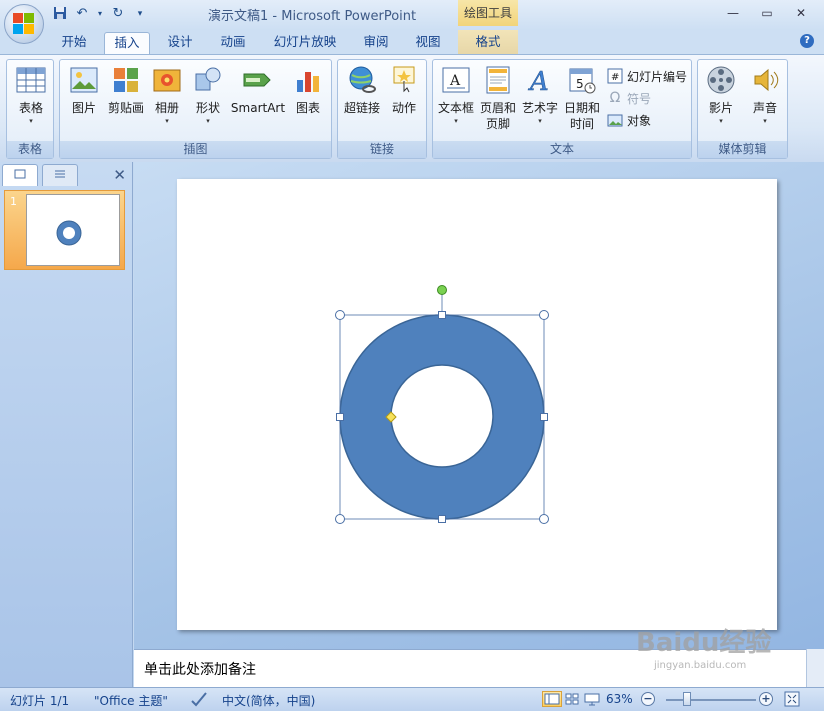 This screenshot has height=711, width=824. I want to click on zoom-slider, so click(711, 700).